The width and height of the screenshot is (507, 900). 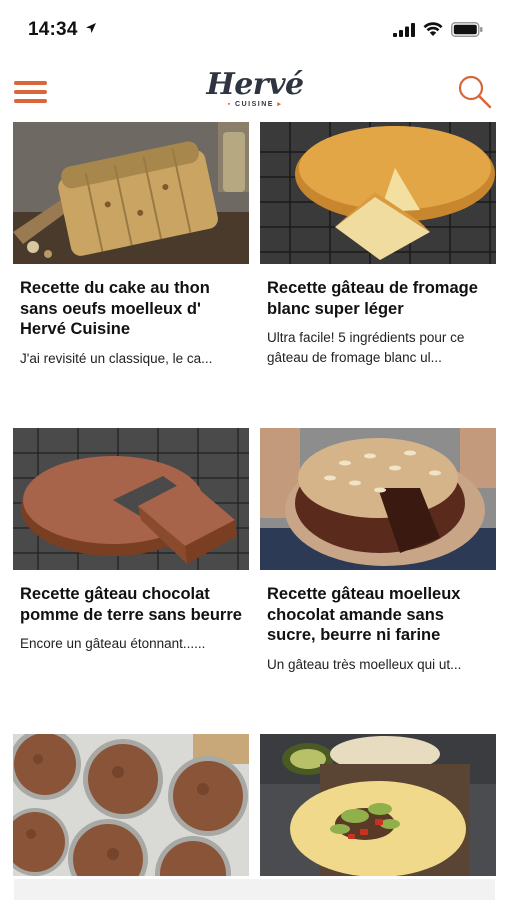 What do you see at coordinates (433, 29) in the screenshot?
I see `wifi-icon` at bounding box center [433, 29].